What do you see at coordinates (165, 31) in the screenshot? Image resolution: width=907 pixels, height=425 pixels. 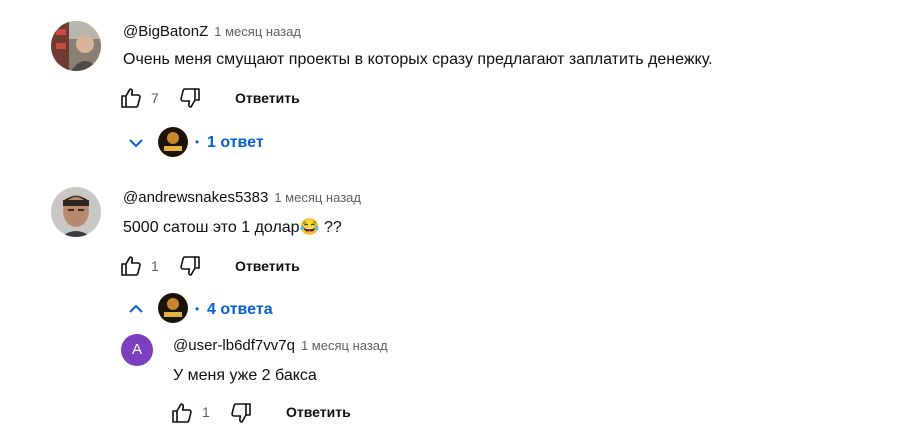 I see `comment-author: @BigBatonZ` at bounding box center [165, 31].